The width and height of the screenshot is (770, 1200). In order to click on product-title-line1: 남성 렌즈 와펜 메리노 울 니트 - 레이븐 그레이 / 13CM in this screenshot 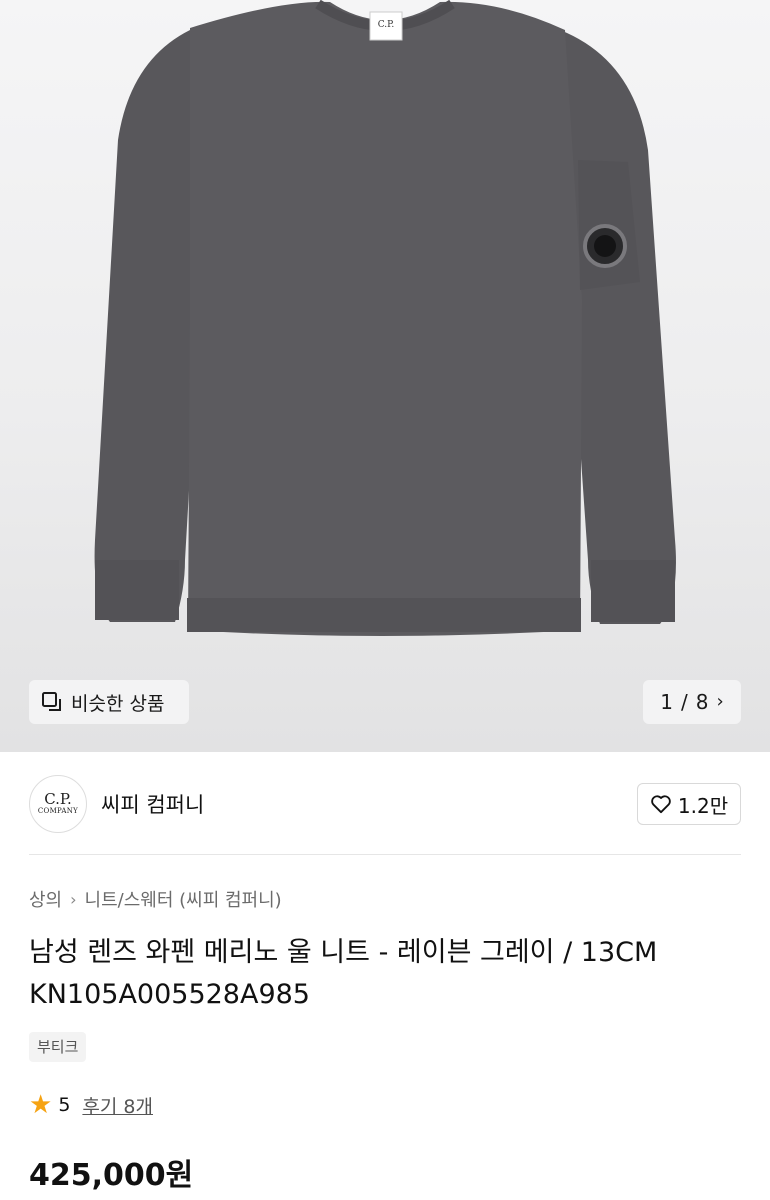, I will do `click(343, 952)`.